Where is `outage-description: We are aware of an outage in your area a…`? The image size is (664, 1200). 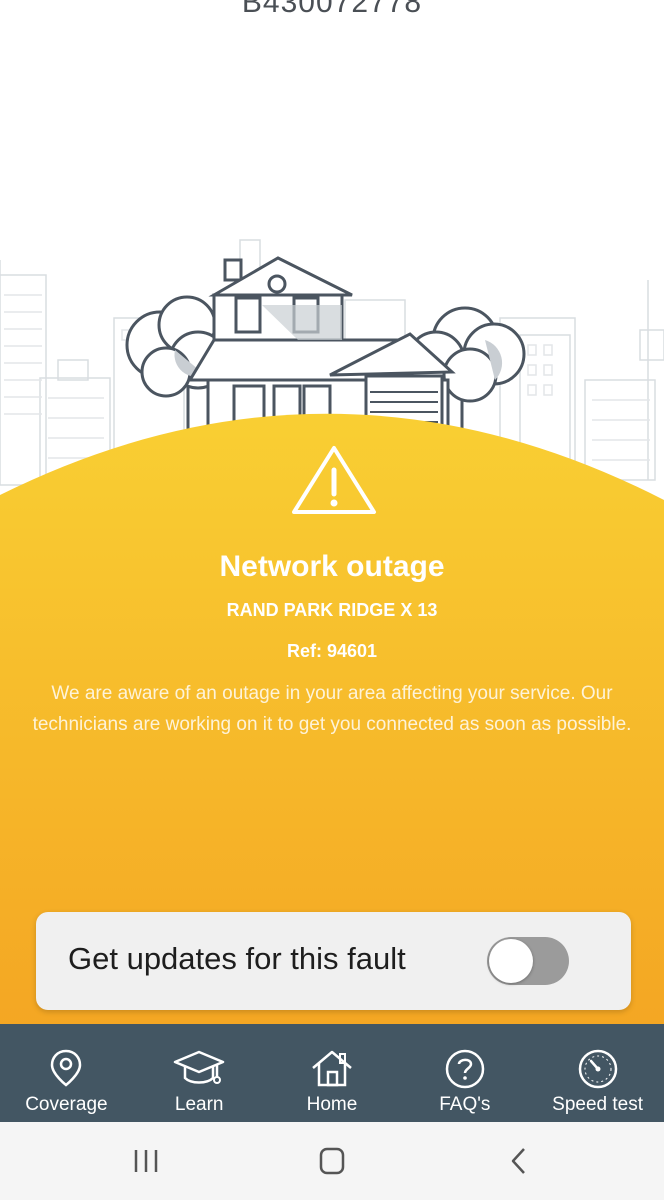
outage-description: We are aware of an outage in your area a… is located at coordinates (332, 709).